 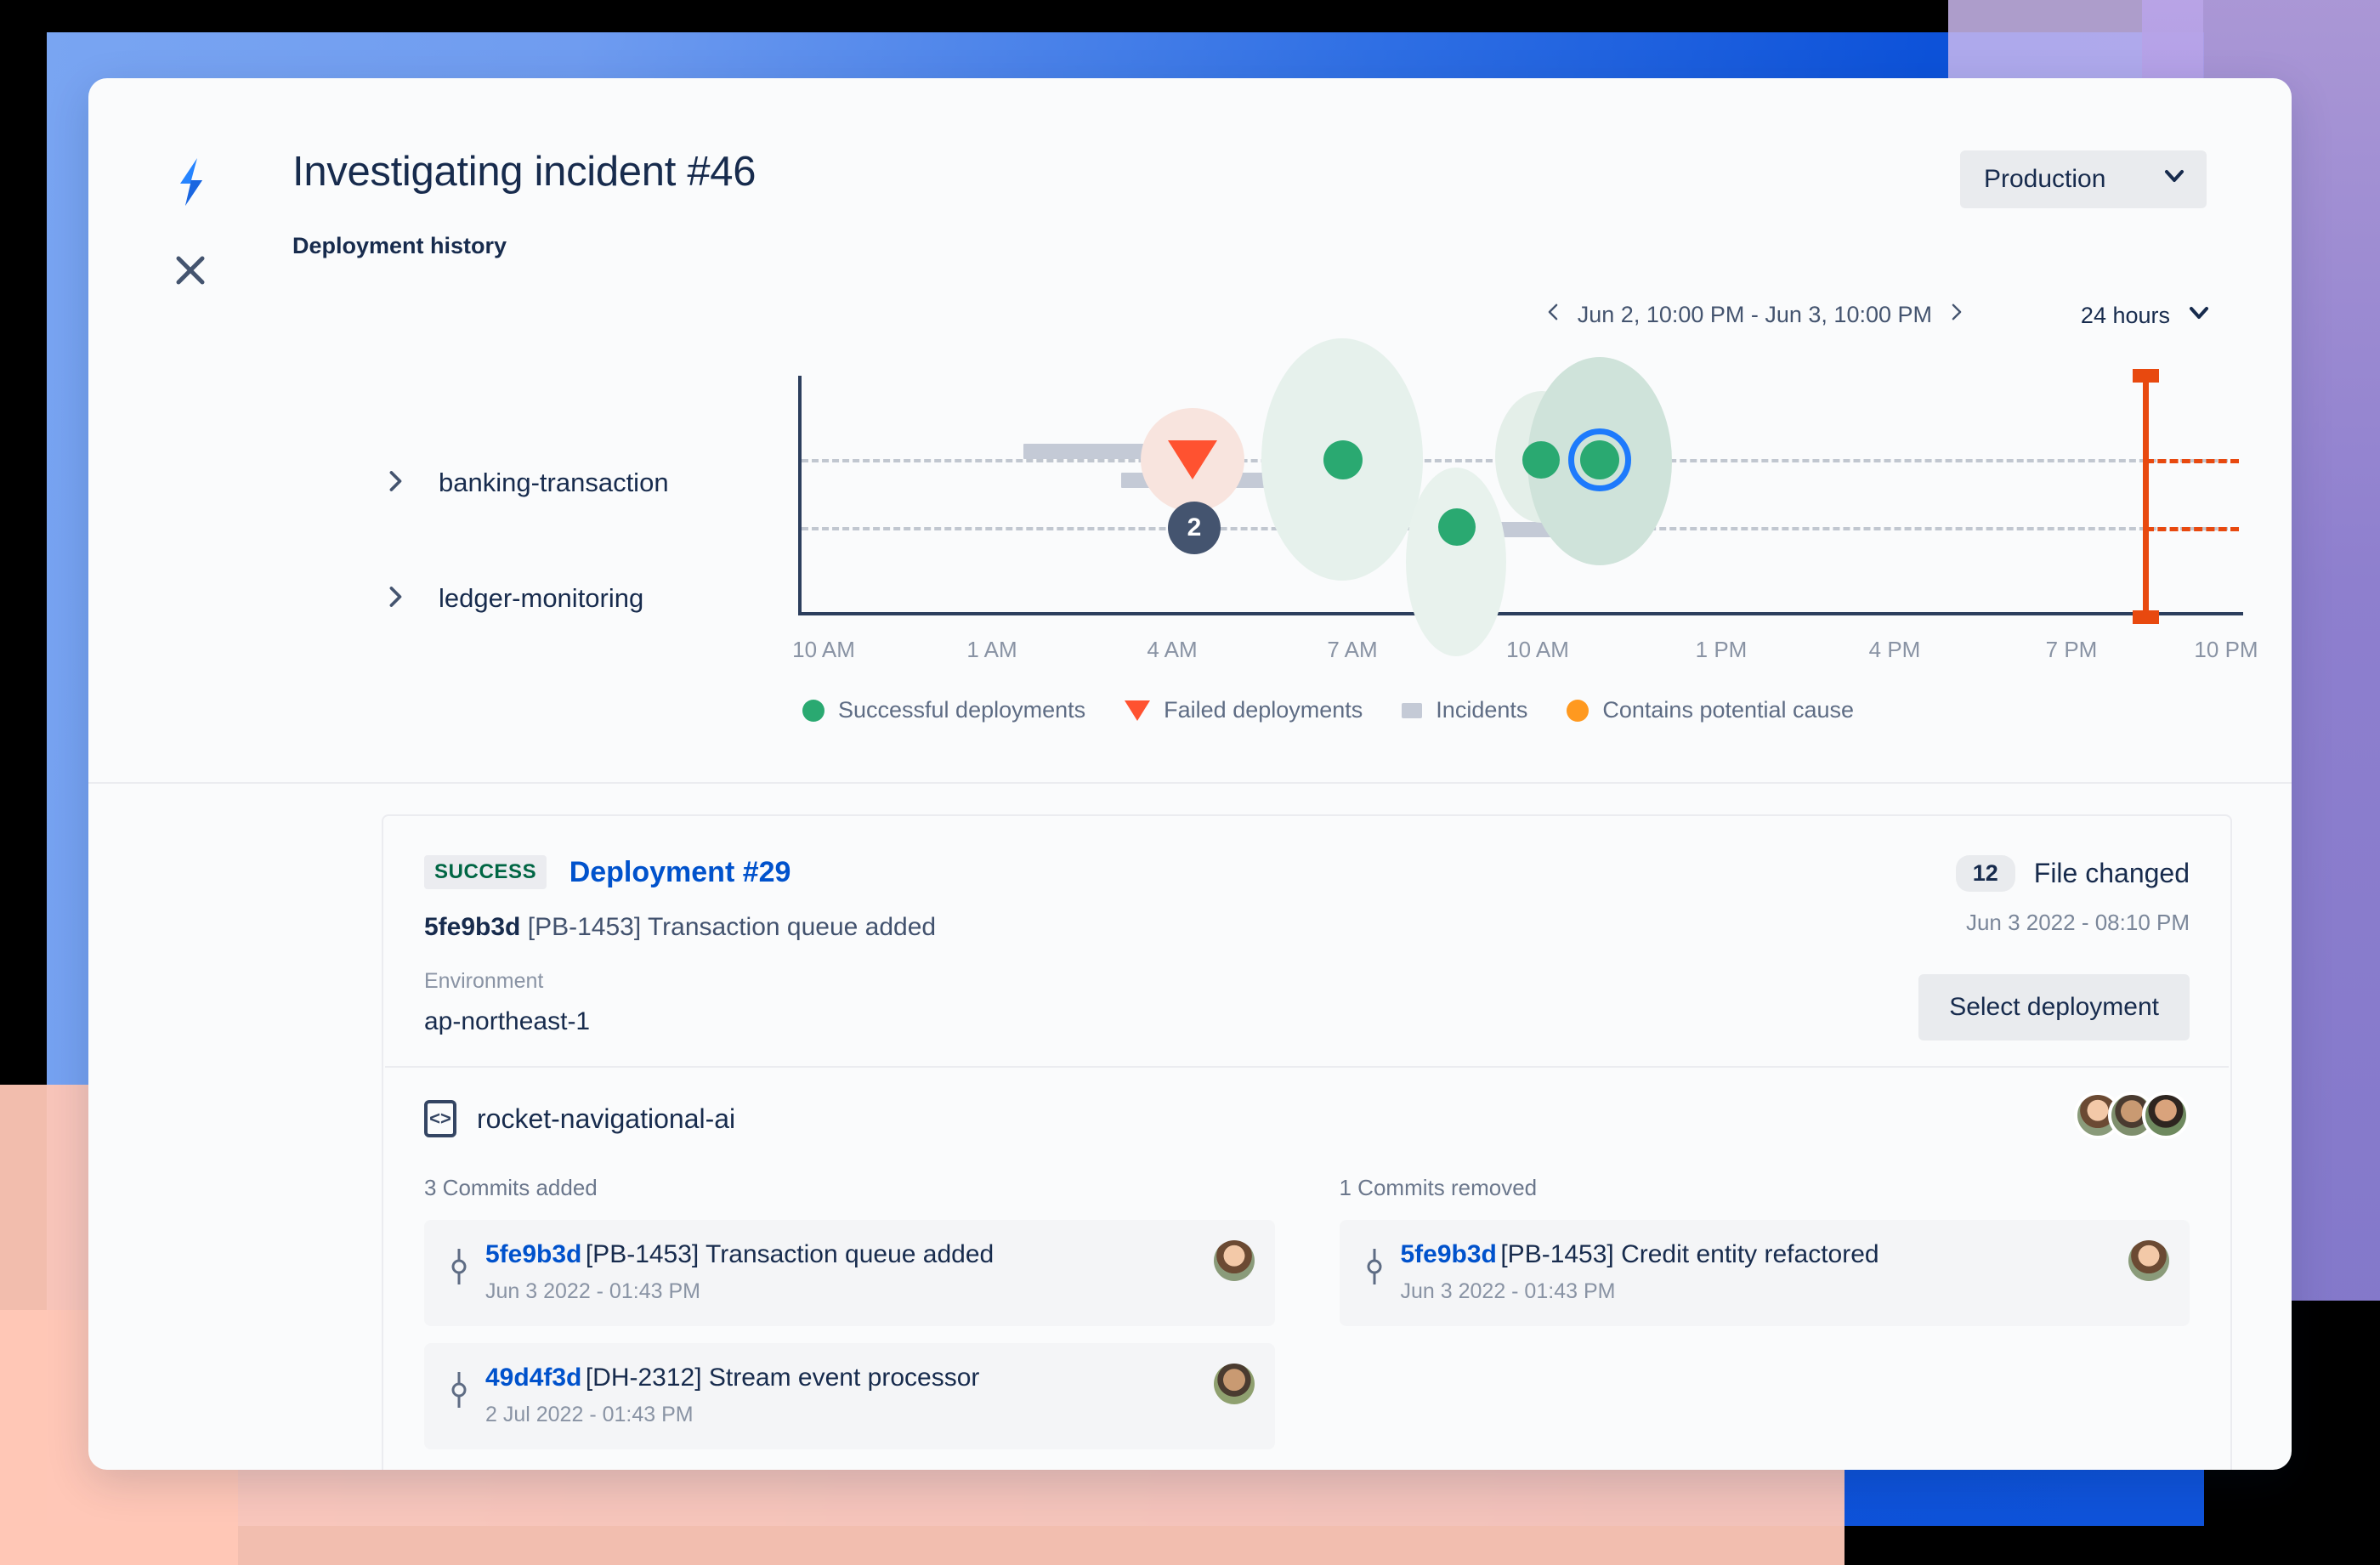 I want to click on legend-label: Successful deployments, so click(x=962, y=710).